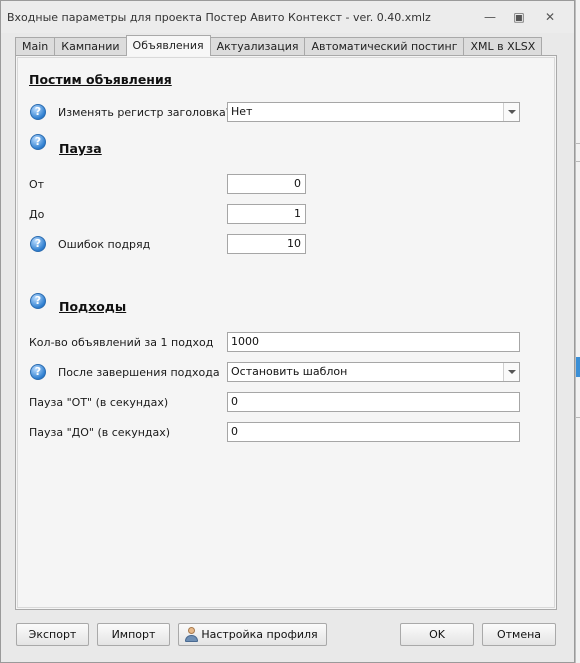 This screenshot has height=663, width=580. What do you see at coordinates (145, 112) in the screenshot?
I see `change-case-label: Изменять регистр заголовка?` at bounding box center [145, 112].